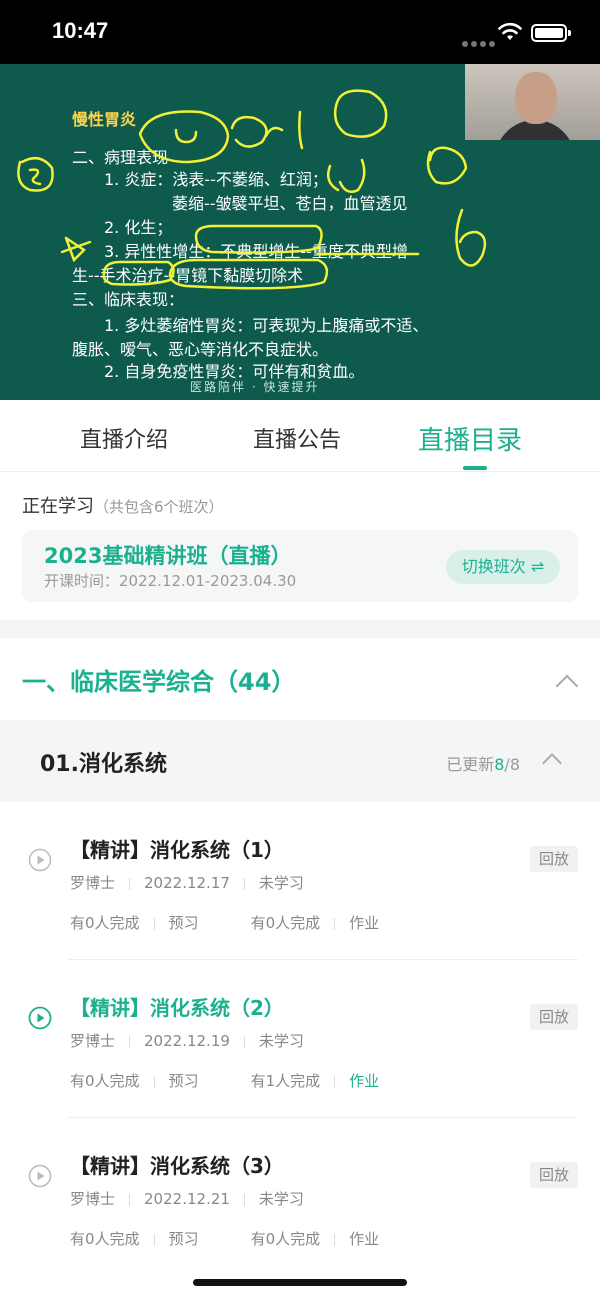  I want to click on lesson-date: 2022.12.17, so click(187, 883).